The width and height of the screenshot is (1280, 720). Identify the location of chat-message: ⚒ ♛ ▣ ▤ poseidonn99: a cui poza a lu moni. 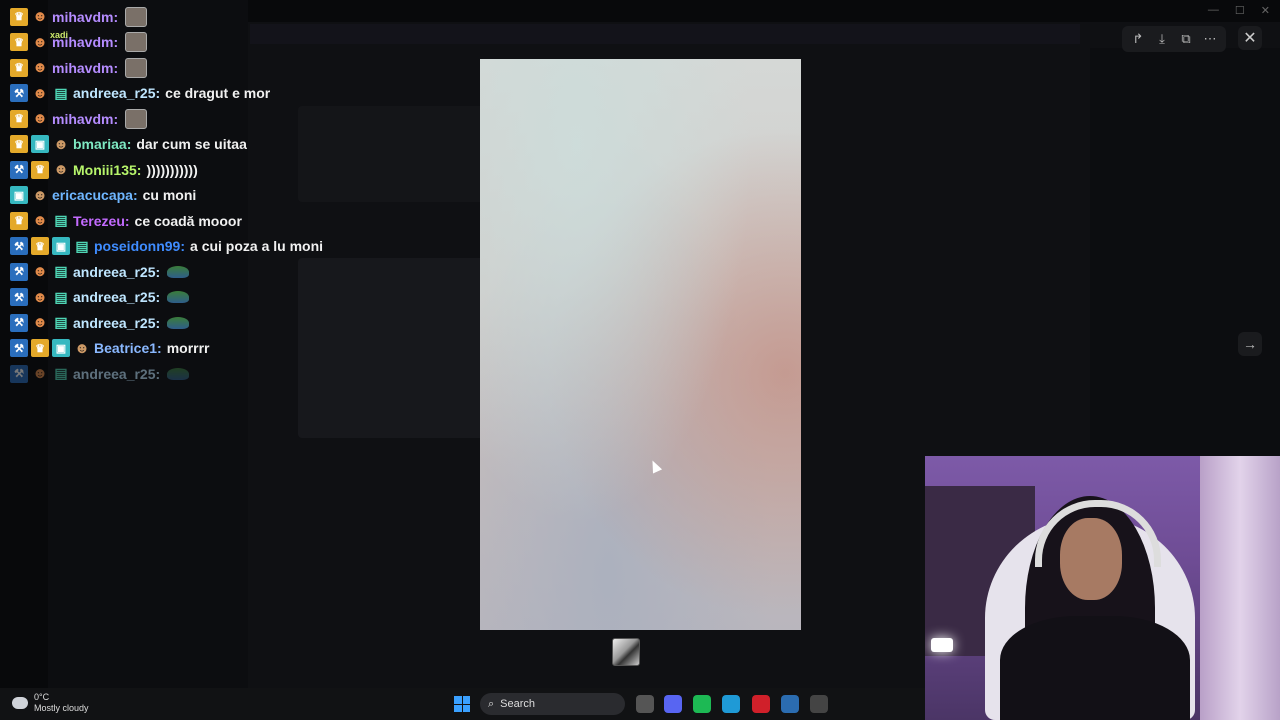
(245, 247).